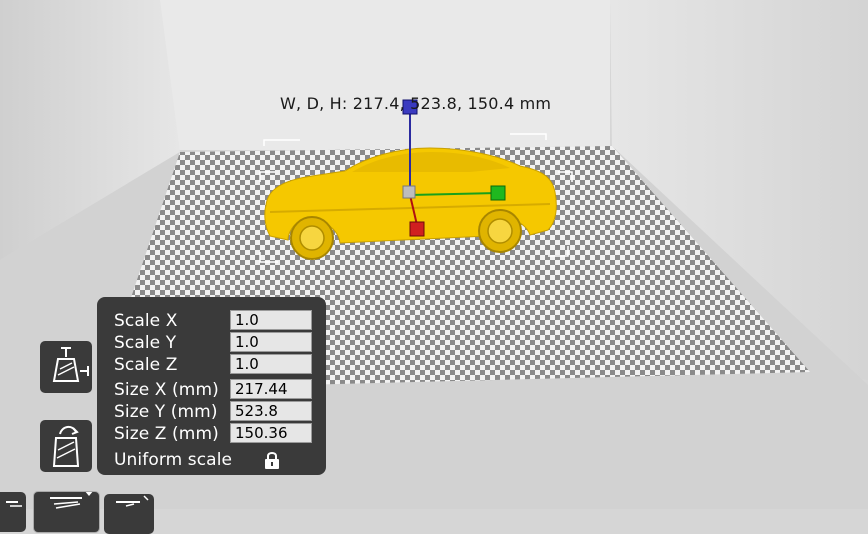  What do you see at coordinates (13, 512) in the screenshot?
I see `support-tool-button` at bounding box center [13, 512].